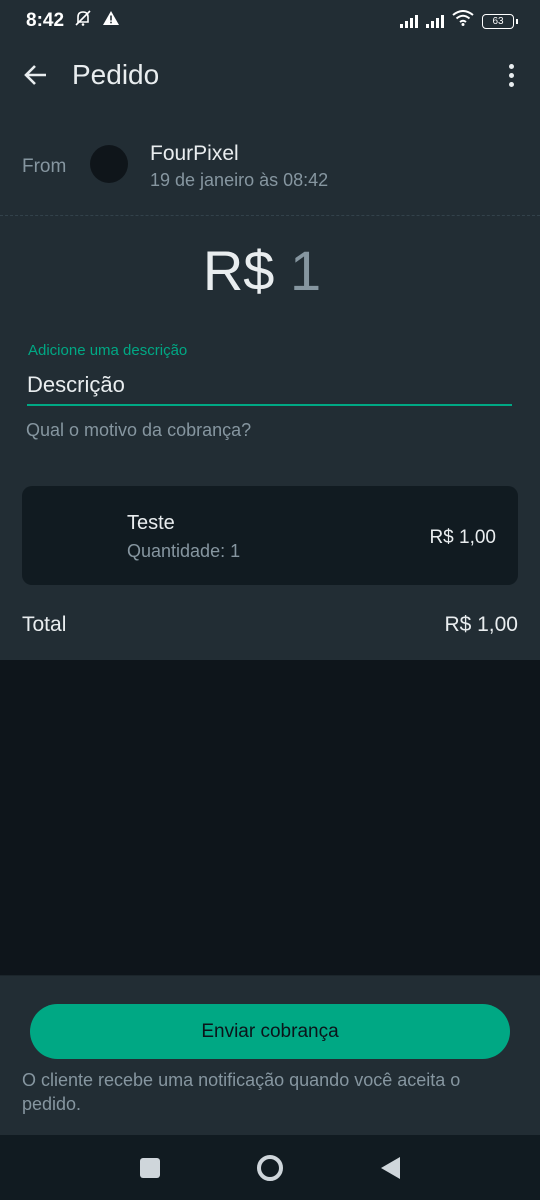  I want to click on status-left: 8:42, so click(73, 21).